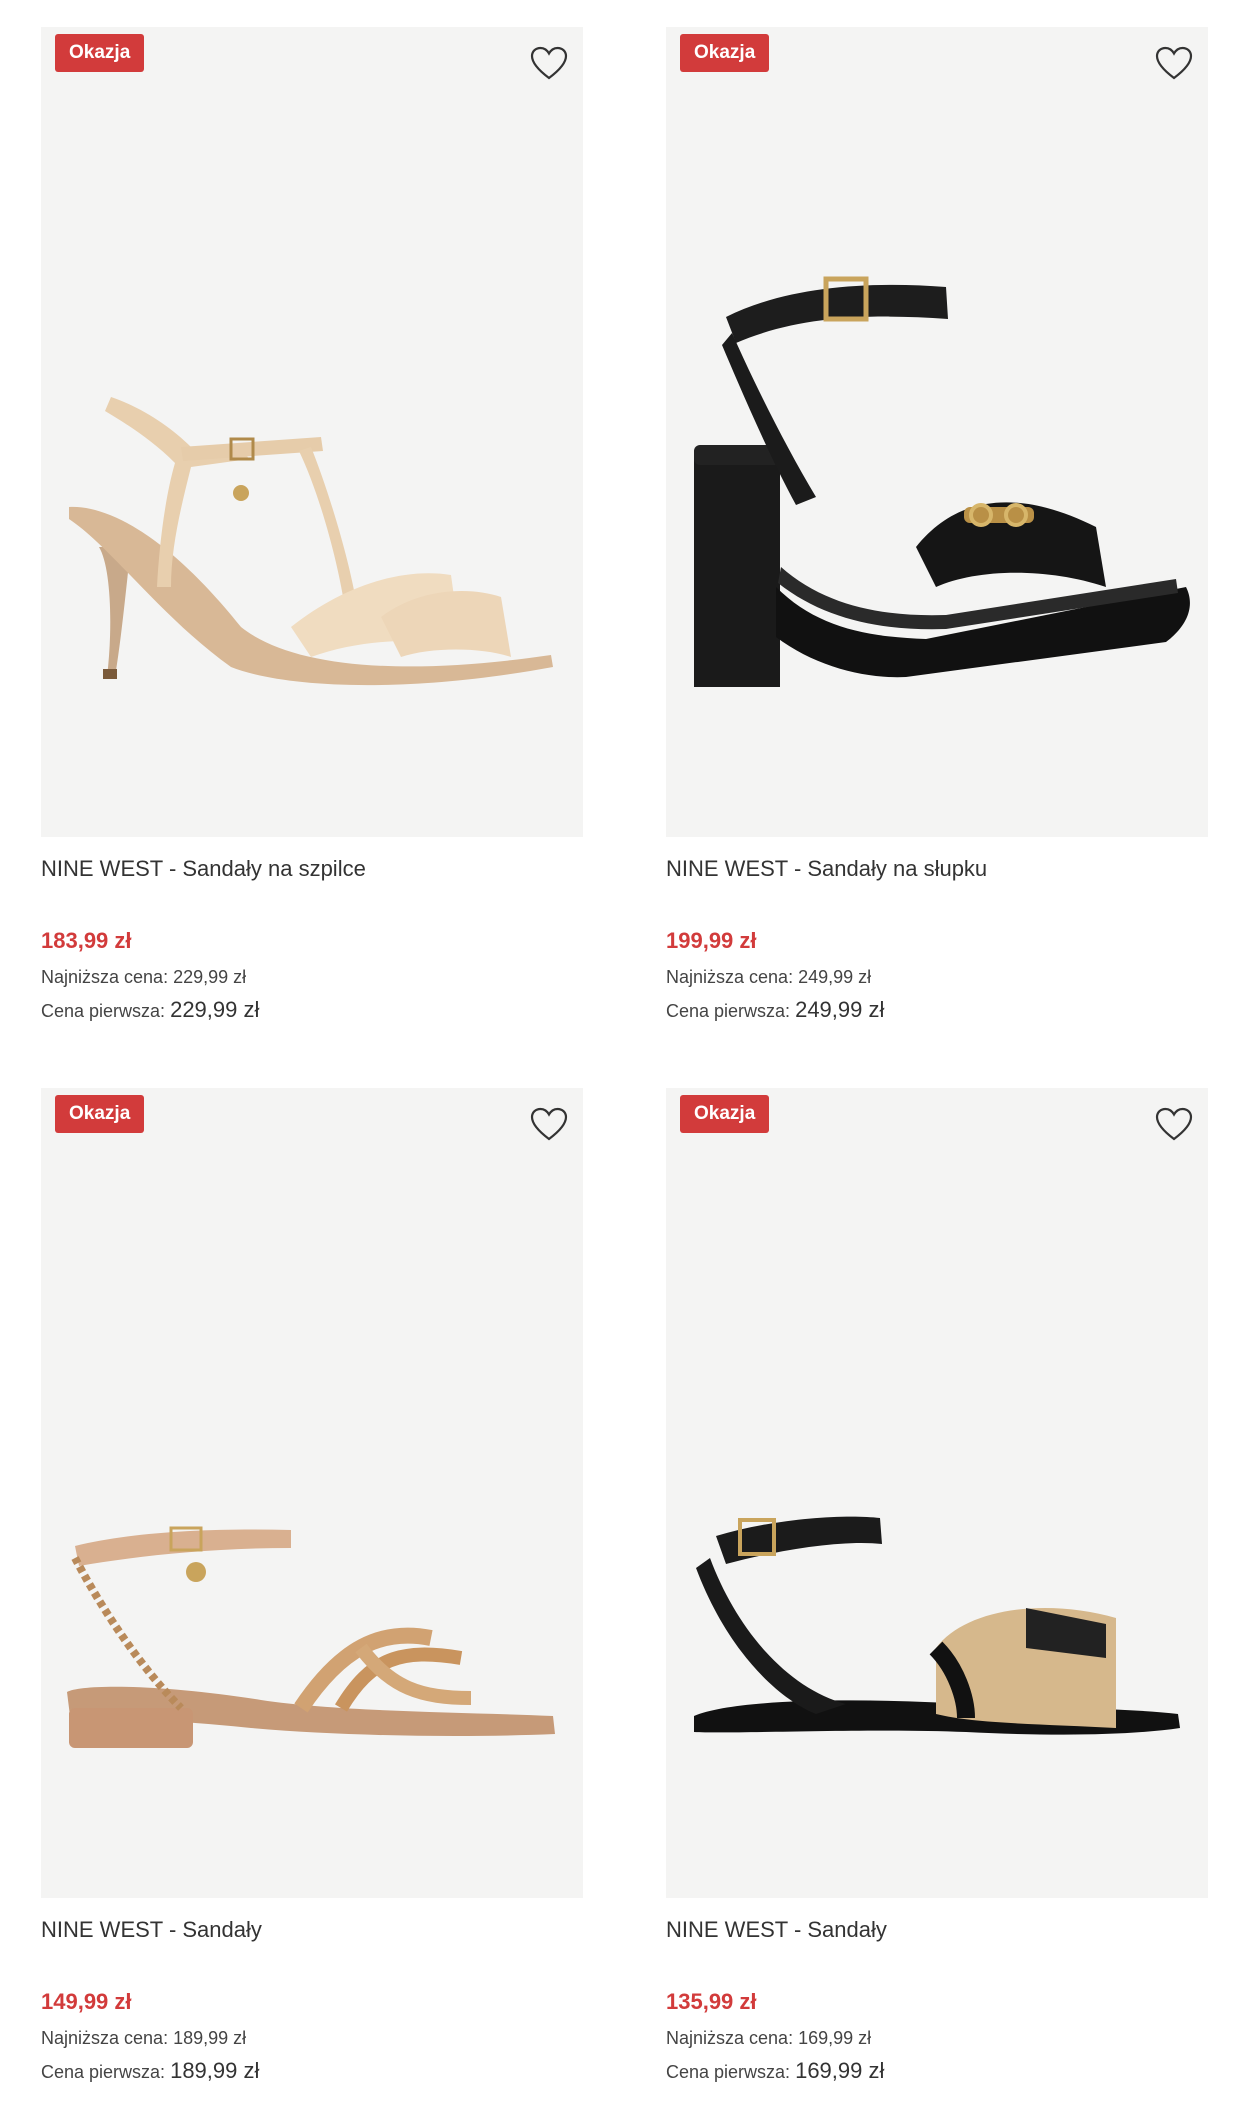 Image resolution: width=1250 pixels, height=2123 pixels. I want to click on first-price-value: 169,99 zł, so click(840, 2070).